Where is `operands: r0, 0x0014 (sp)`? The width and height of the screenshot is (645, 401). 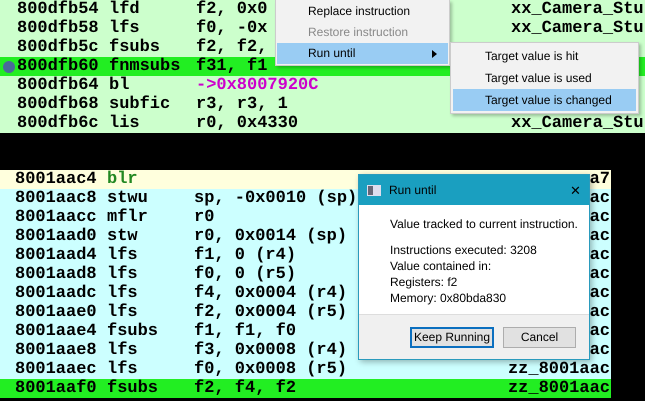 operands: r0, 0x0014 (sp) is located at coordinates (271, 236).